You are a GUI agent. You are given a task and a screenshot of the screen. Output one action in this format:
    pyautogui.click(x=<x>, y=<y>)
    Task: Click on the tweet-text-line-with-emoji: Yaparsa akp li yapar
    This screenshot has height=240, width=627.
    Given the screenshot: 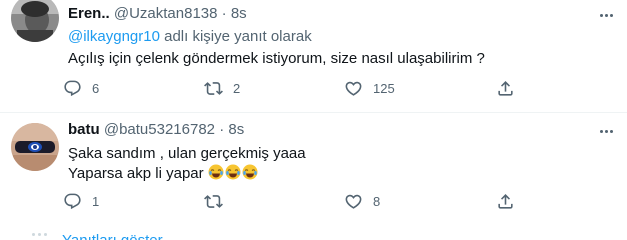 What is the action you would take?
    pyautogui.click(x=187, y=174)
    